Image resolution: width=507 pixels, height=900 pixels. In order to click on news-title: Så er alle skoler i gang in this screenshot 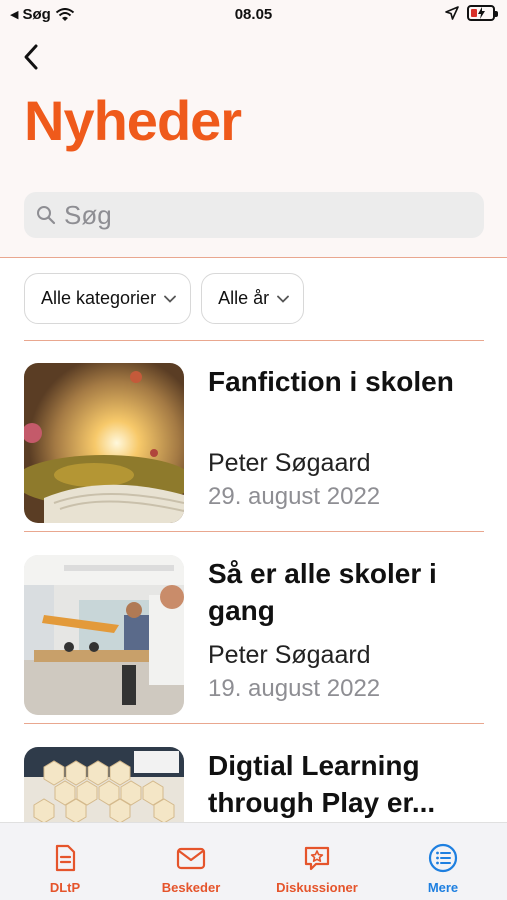, I will do `click(322, 592)`.